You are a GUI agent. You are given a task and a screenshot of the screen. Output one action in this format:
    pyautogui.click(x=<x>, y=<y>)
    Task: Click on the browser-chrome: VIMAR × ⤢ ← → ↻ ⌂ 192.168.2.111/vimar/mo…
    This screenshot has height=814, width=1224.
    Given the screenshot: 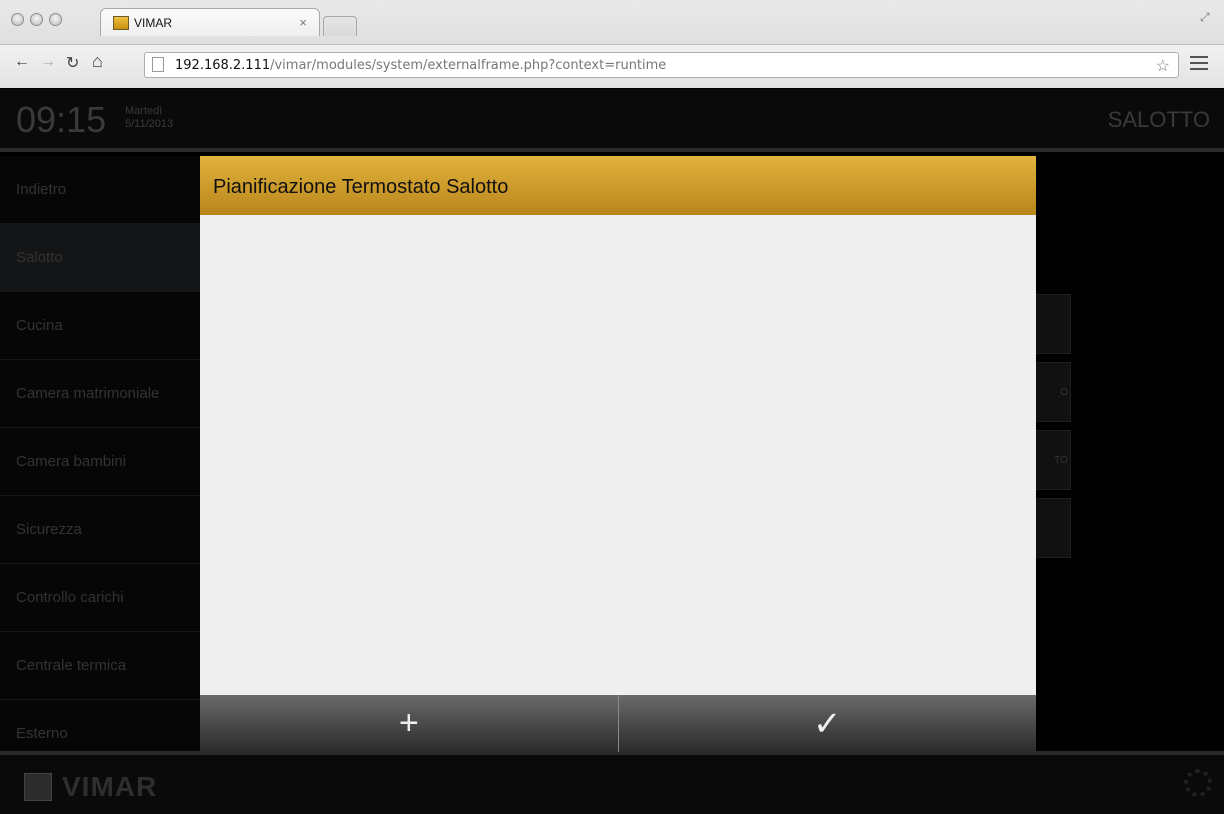 What is the action you would take?
    pyautogui.click(x=612, y=44)
    